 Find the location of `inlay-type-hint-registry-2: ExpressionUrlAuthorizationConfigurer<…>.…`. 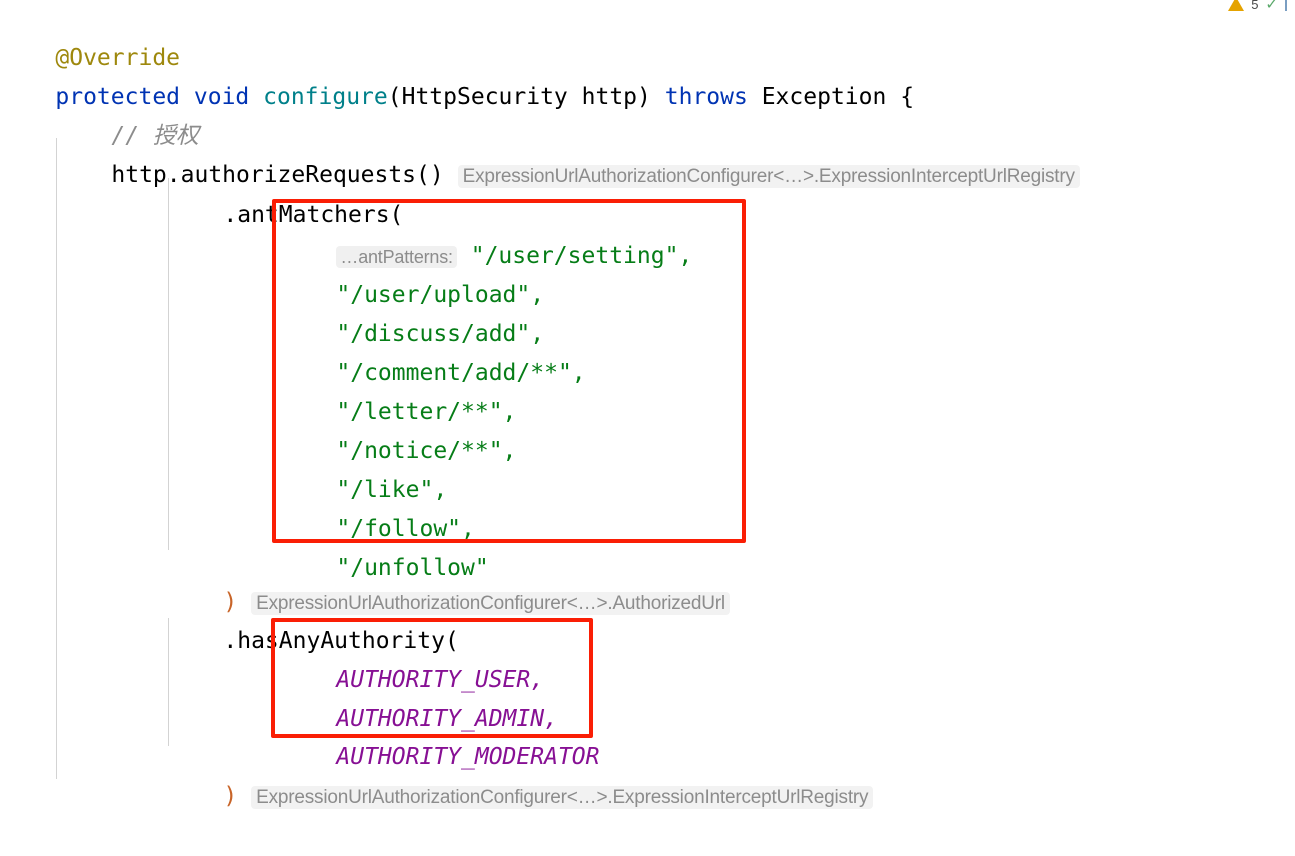

inlay-type-hint-registry-2: ExpressionUrlAuthorizationConfigurer<…>.… is located at coordinates (562, 797).